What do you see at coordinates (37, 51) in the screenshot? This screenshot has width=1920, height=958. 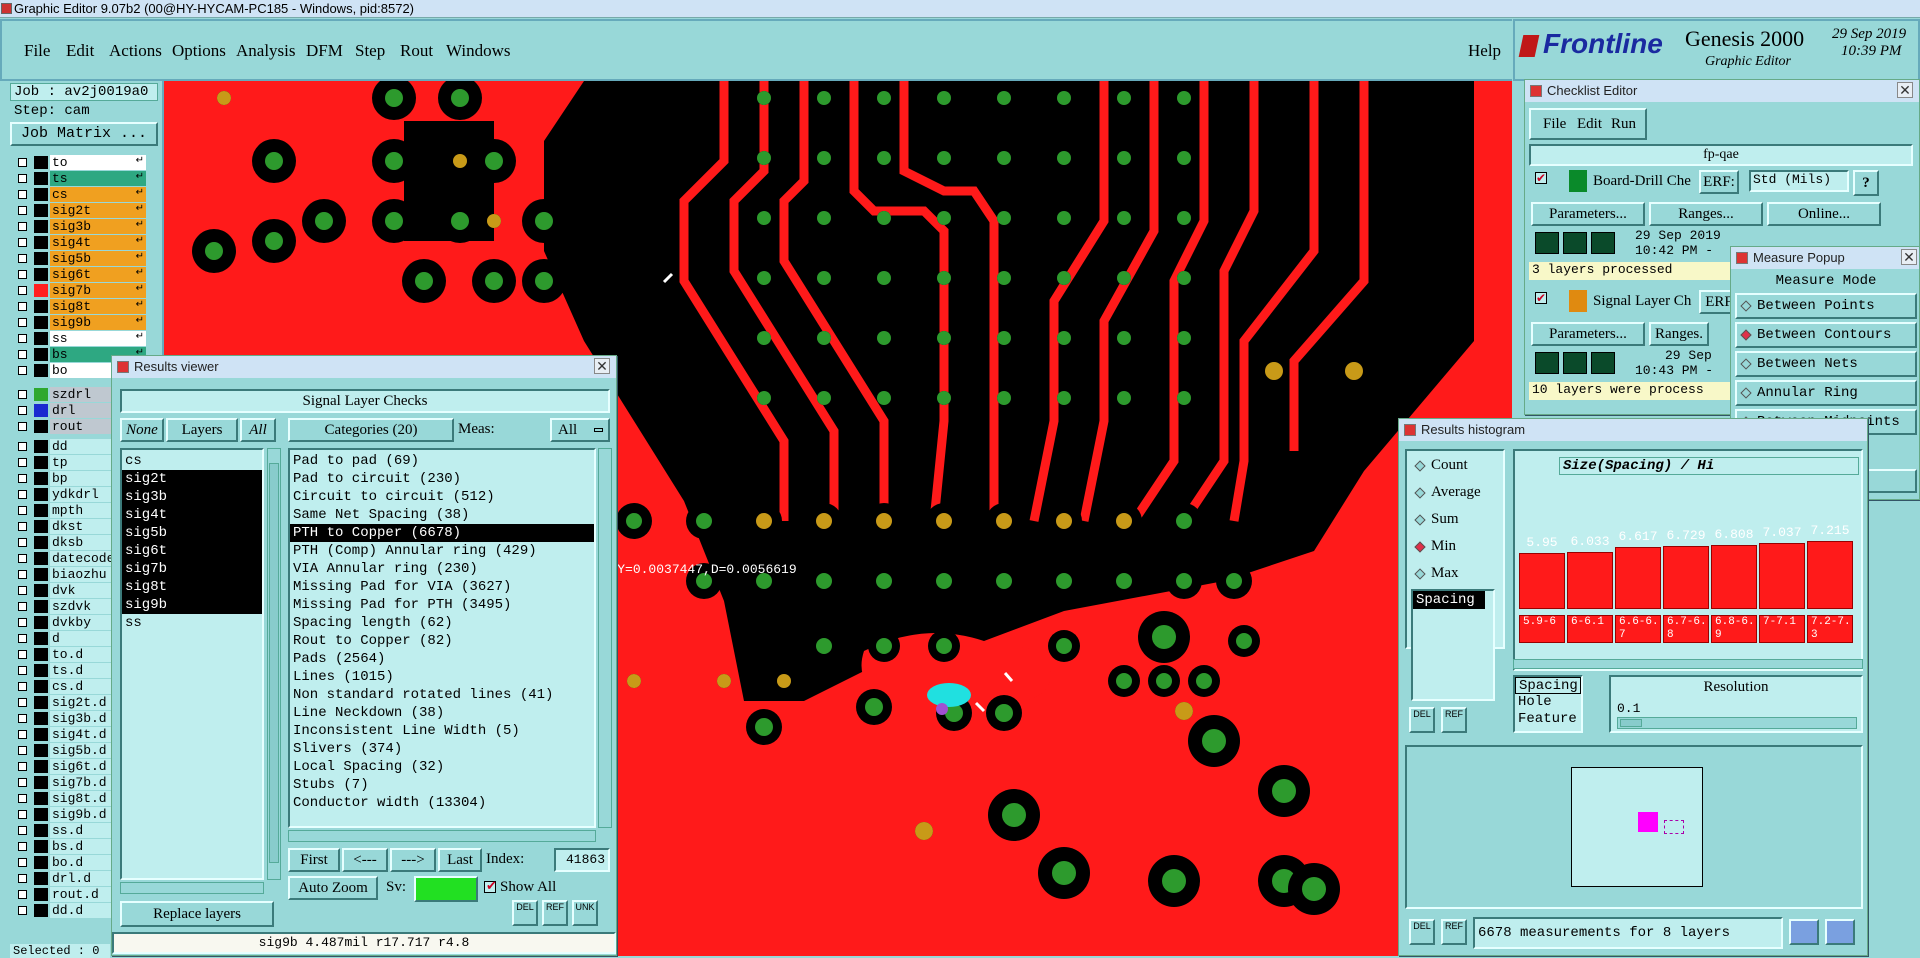 I see `menu-file: File` at bounding box center [37, 51].